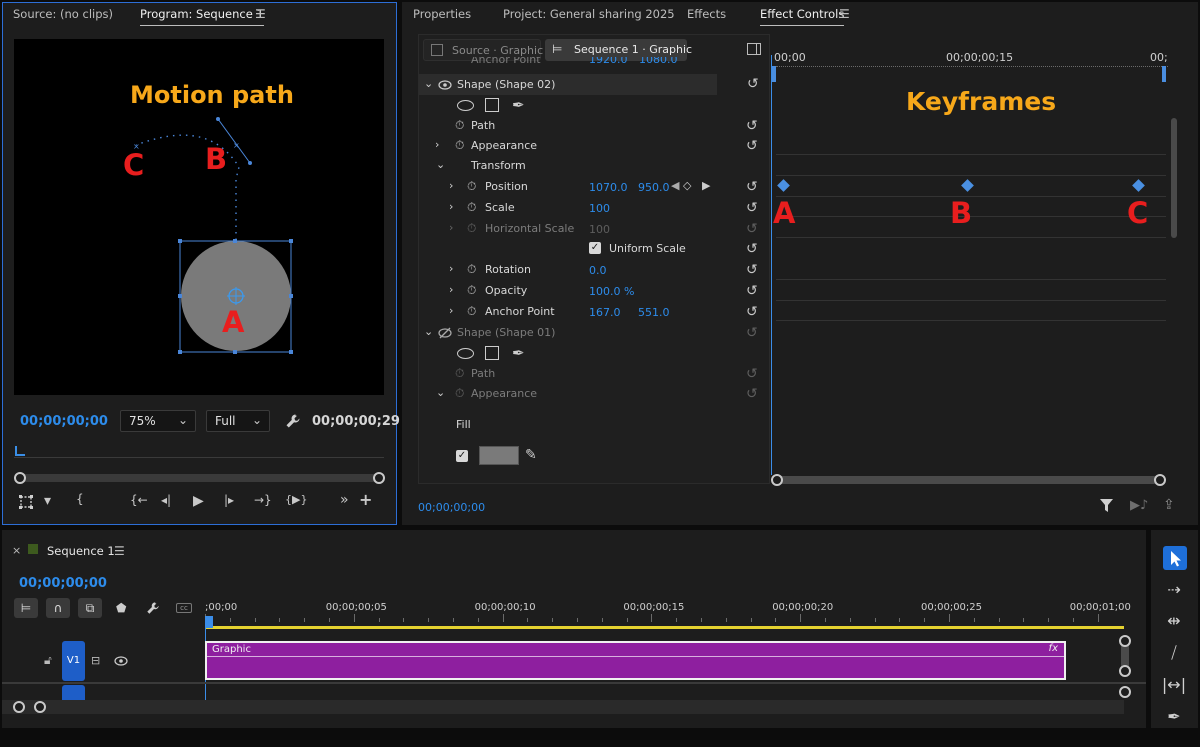 The height and width of the screenshot is (747, 1200). I want to click on ec-vertical-scrollbar, so click(1174, 178).